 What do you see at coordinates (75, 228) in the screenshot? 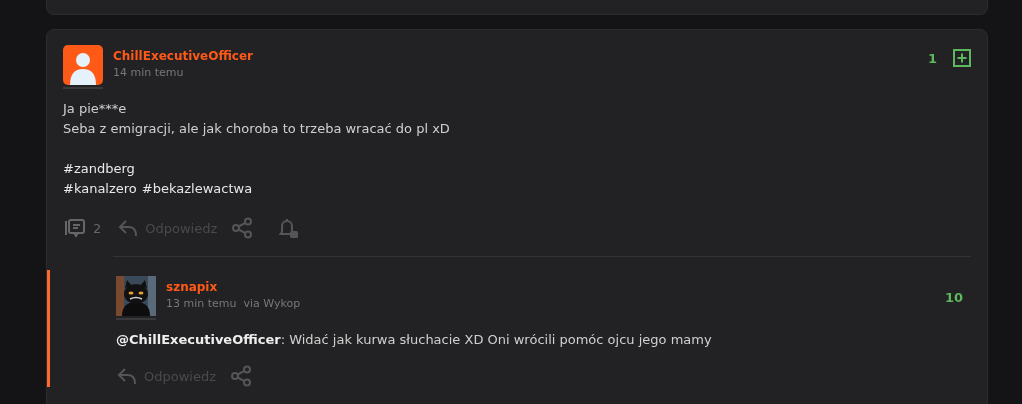
I see `comments-icon` at bounding box center [75, 228].